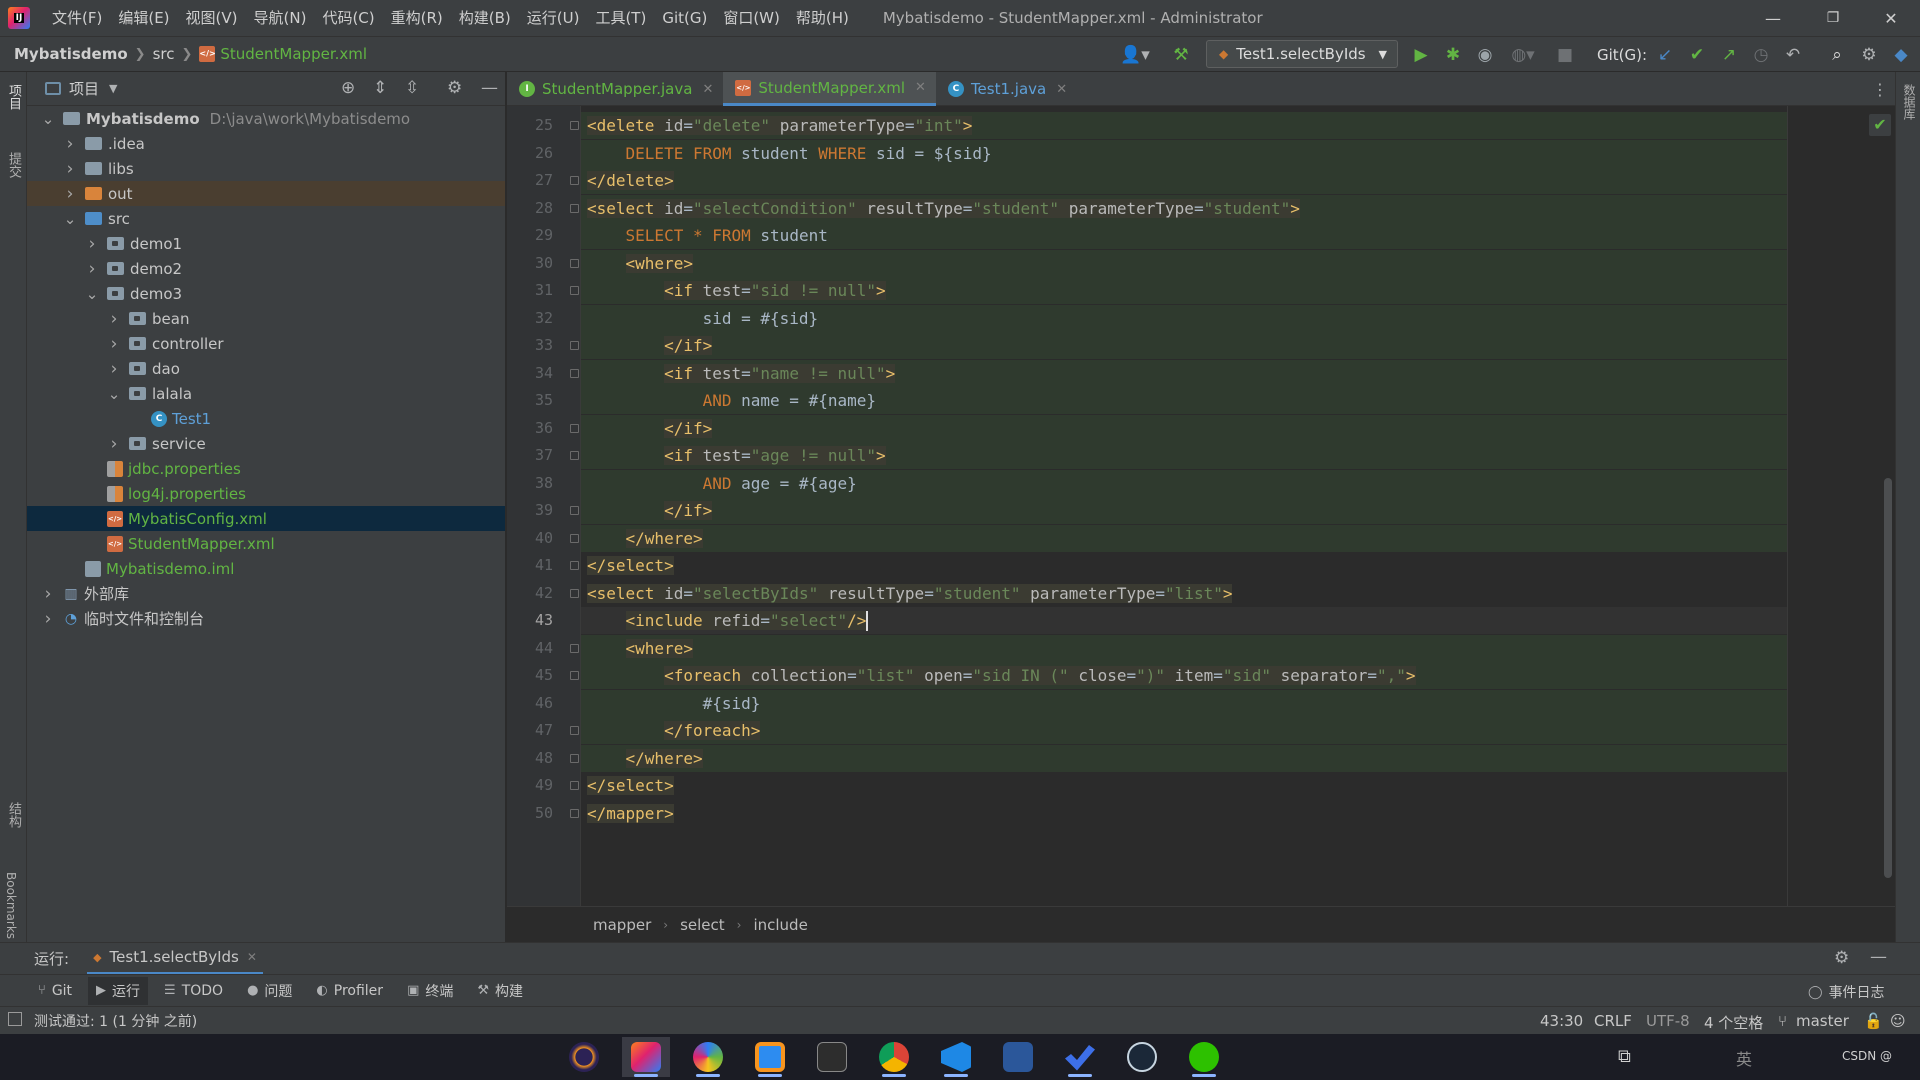 The height and width of the screenshot is (1080, 1920). I want to click on debug-icon: ✱, so click(1453, 55).